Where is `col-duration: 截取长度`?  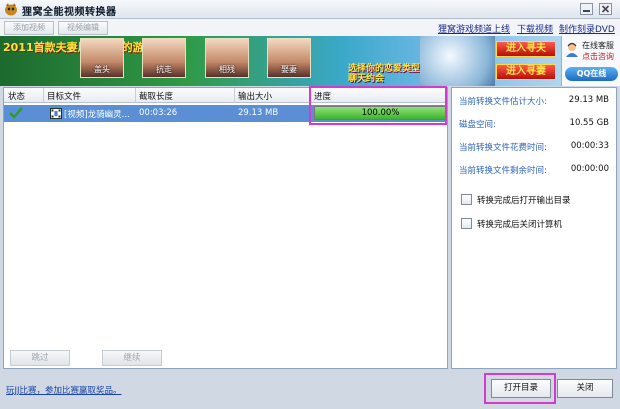 col-duration: 截取长度 is located at coordinates (156, 97).